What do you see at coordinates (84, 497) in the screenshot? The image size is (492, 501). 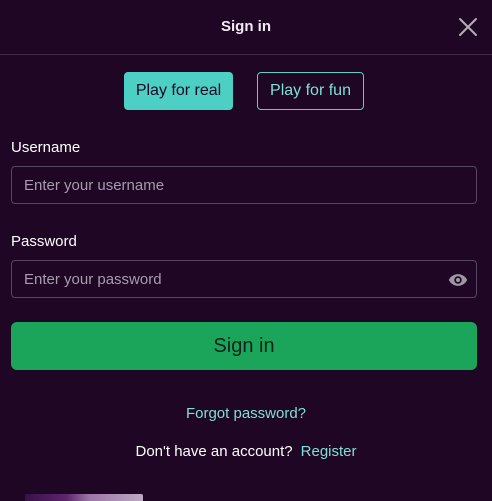 I see `background-image-peek` at bounding box center [84, 497].